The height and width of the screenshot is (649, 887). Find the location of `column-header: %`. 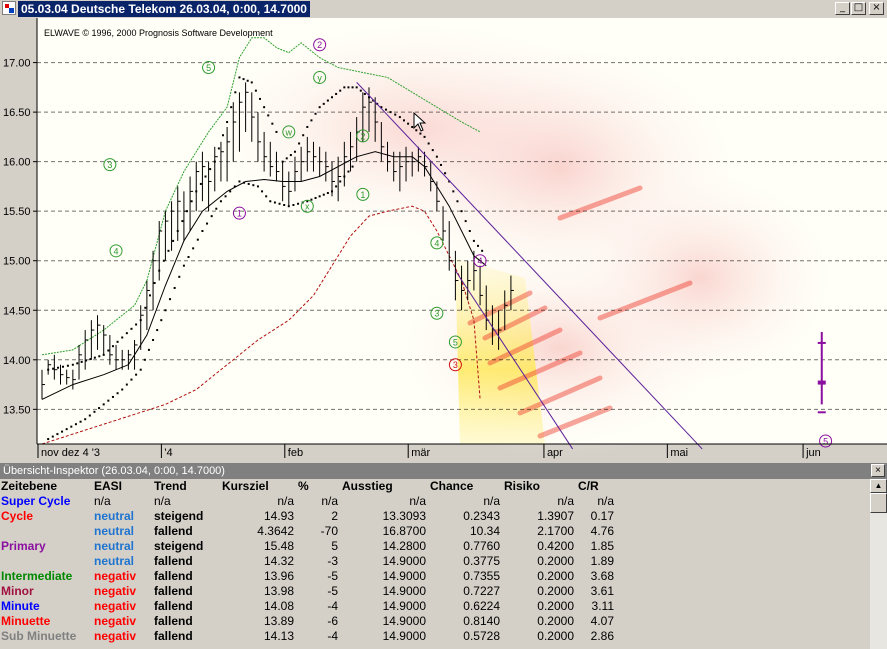

column-header: % is located at coordinates (320, 486).